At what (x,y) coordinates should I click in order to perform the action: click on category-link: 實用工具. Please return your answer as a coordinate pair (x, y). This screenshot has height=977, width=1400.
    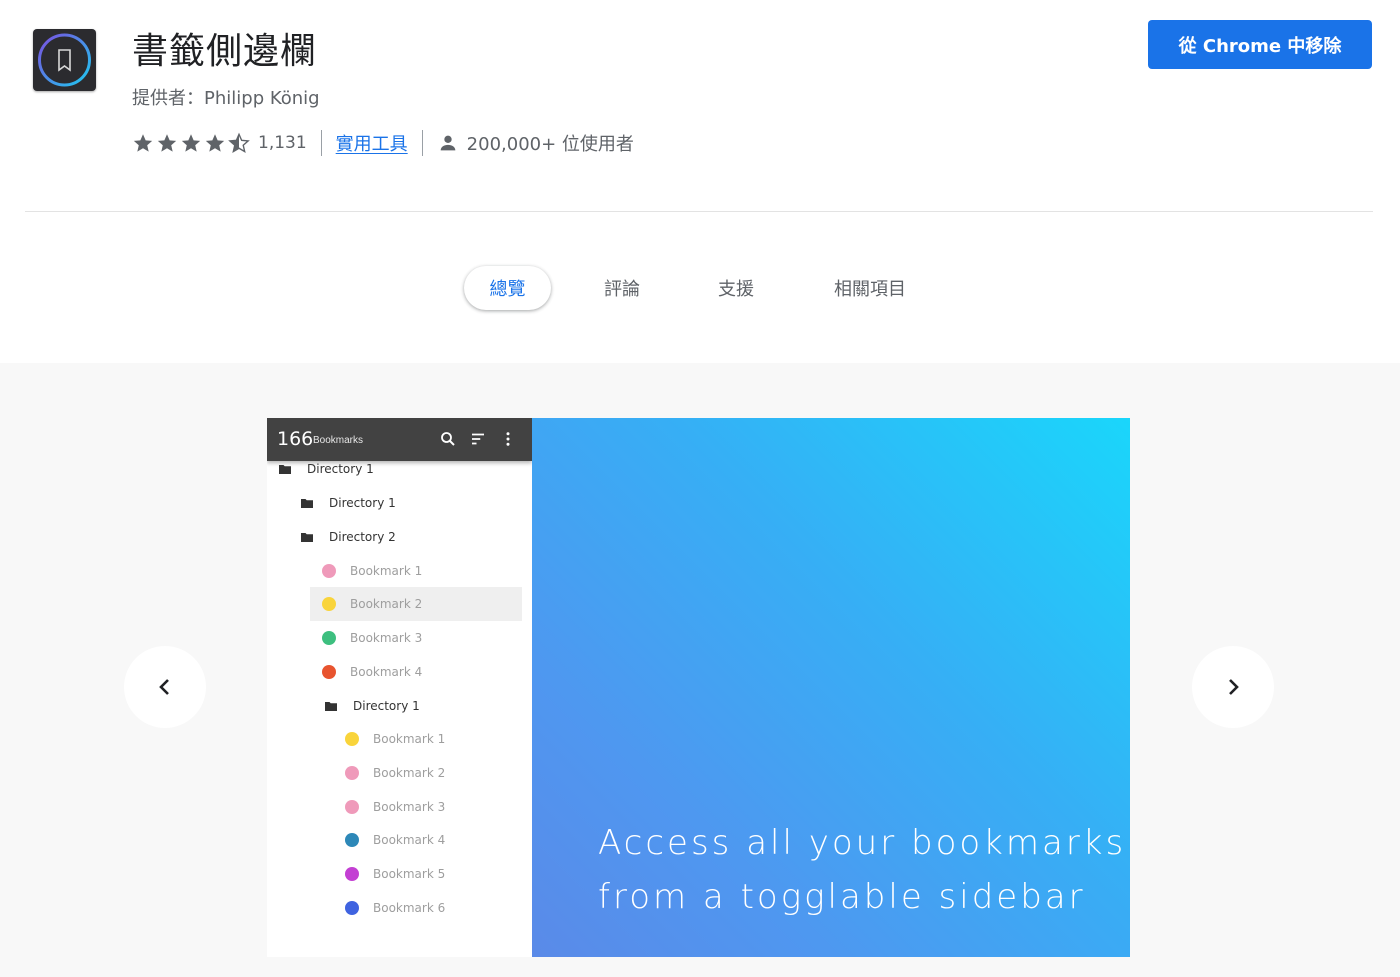
    Looking at the image, I should click on (372, 143).